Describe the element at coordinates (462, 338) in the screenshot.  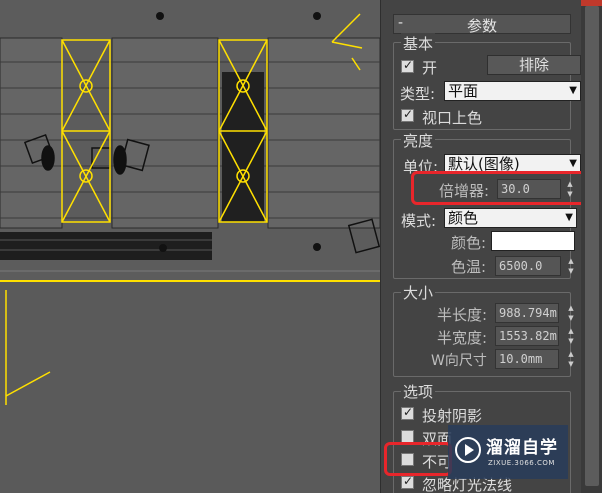
I see `half-width-label: 半宽度:` at that location.